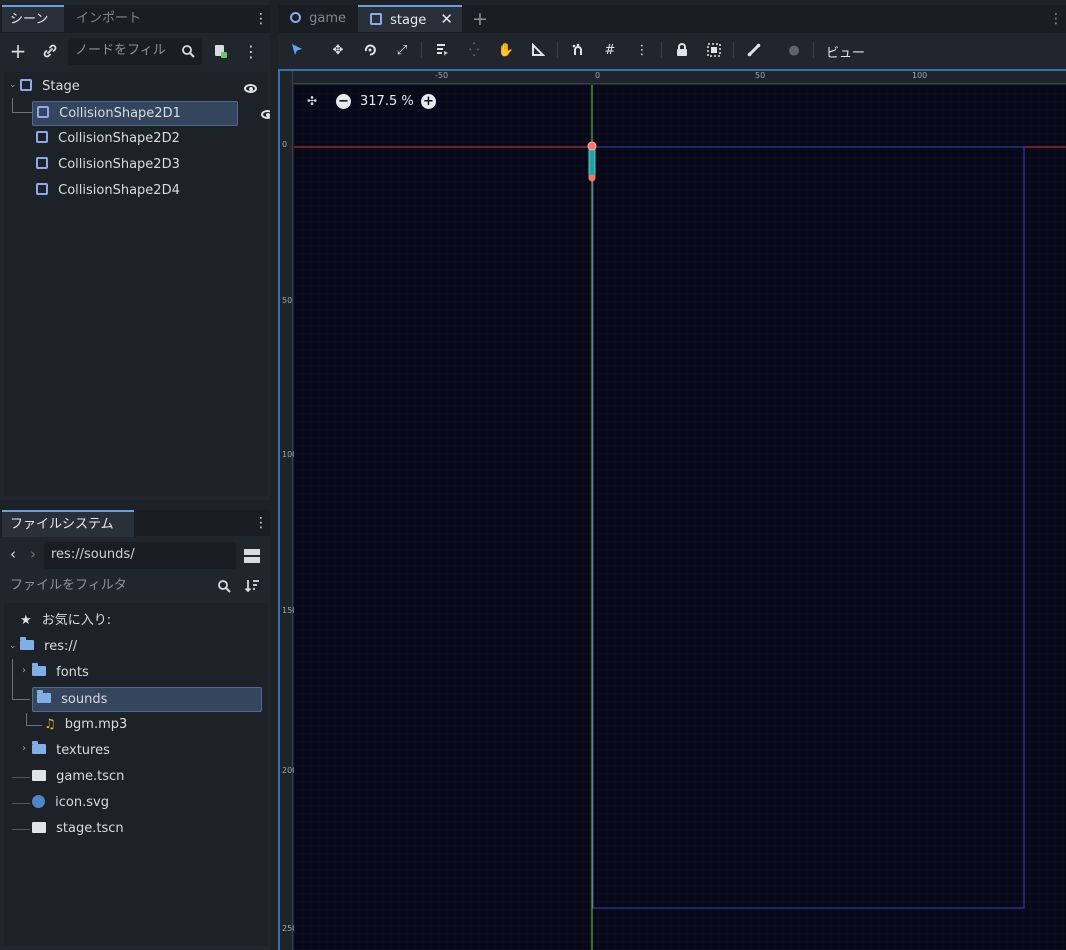  What do you see at coordinates (147, 699) in the screenshot?
I see `file-item-sounds: sounds` at bounding box center [147, 699].